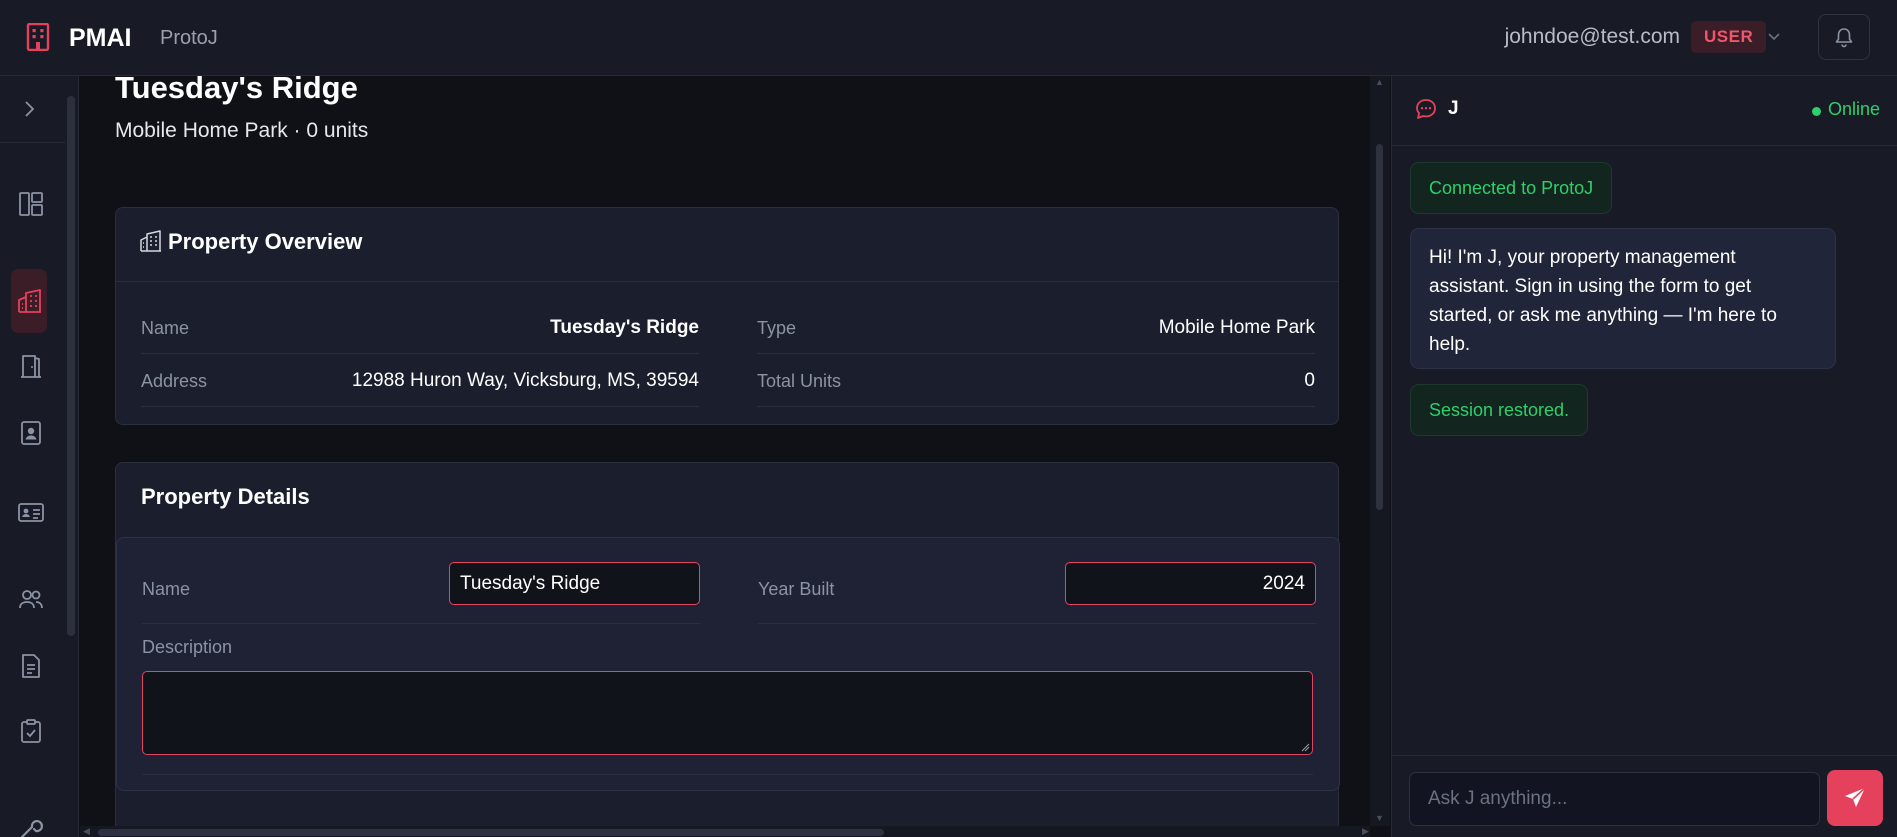 This screenshot has height=837, width=1897. What do you see at coordinates (1236, 327) in the screenshot?
I see `field-value: Mobile Home Park` at bounding box center [1236, 327].